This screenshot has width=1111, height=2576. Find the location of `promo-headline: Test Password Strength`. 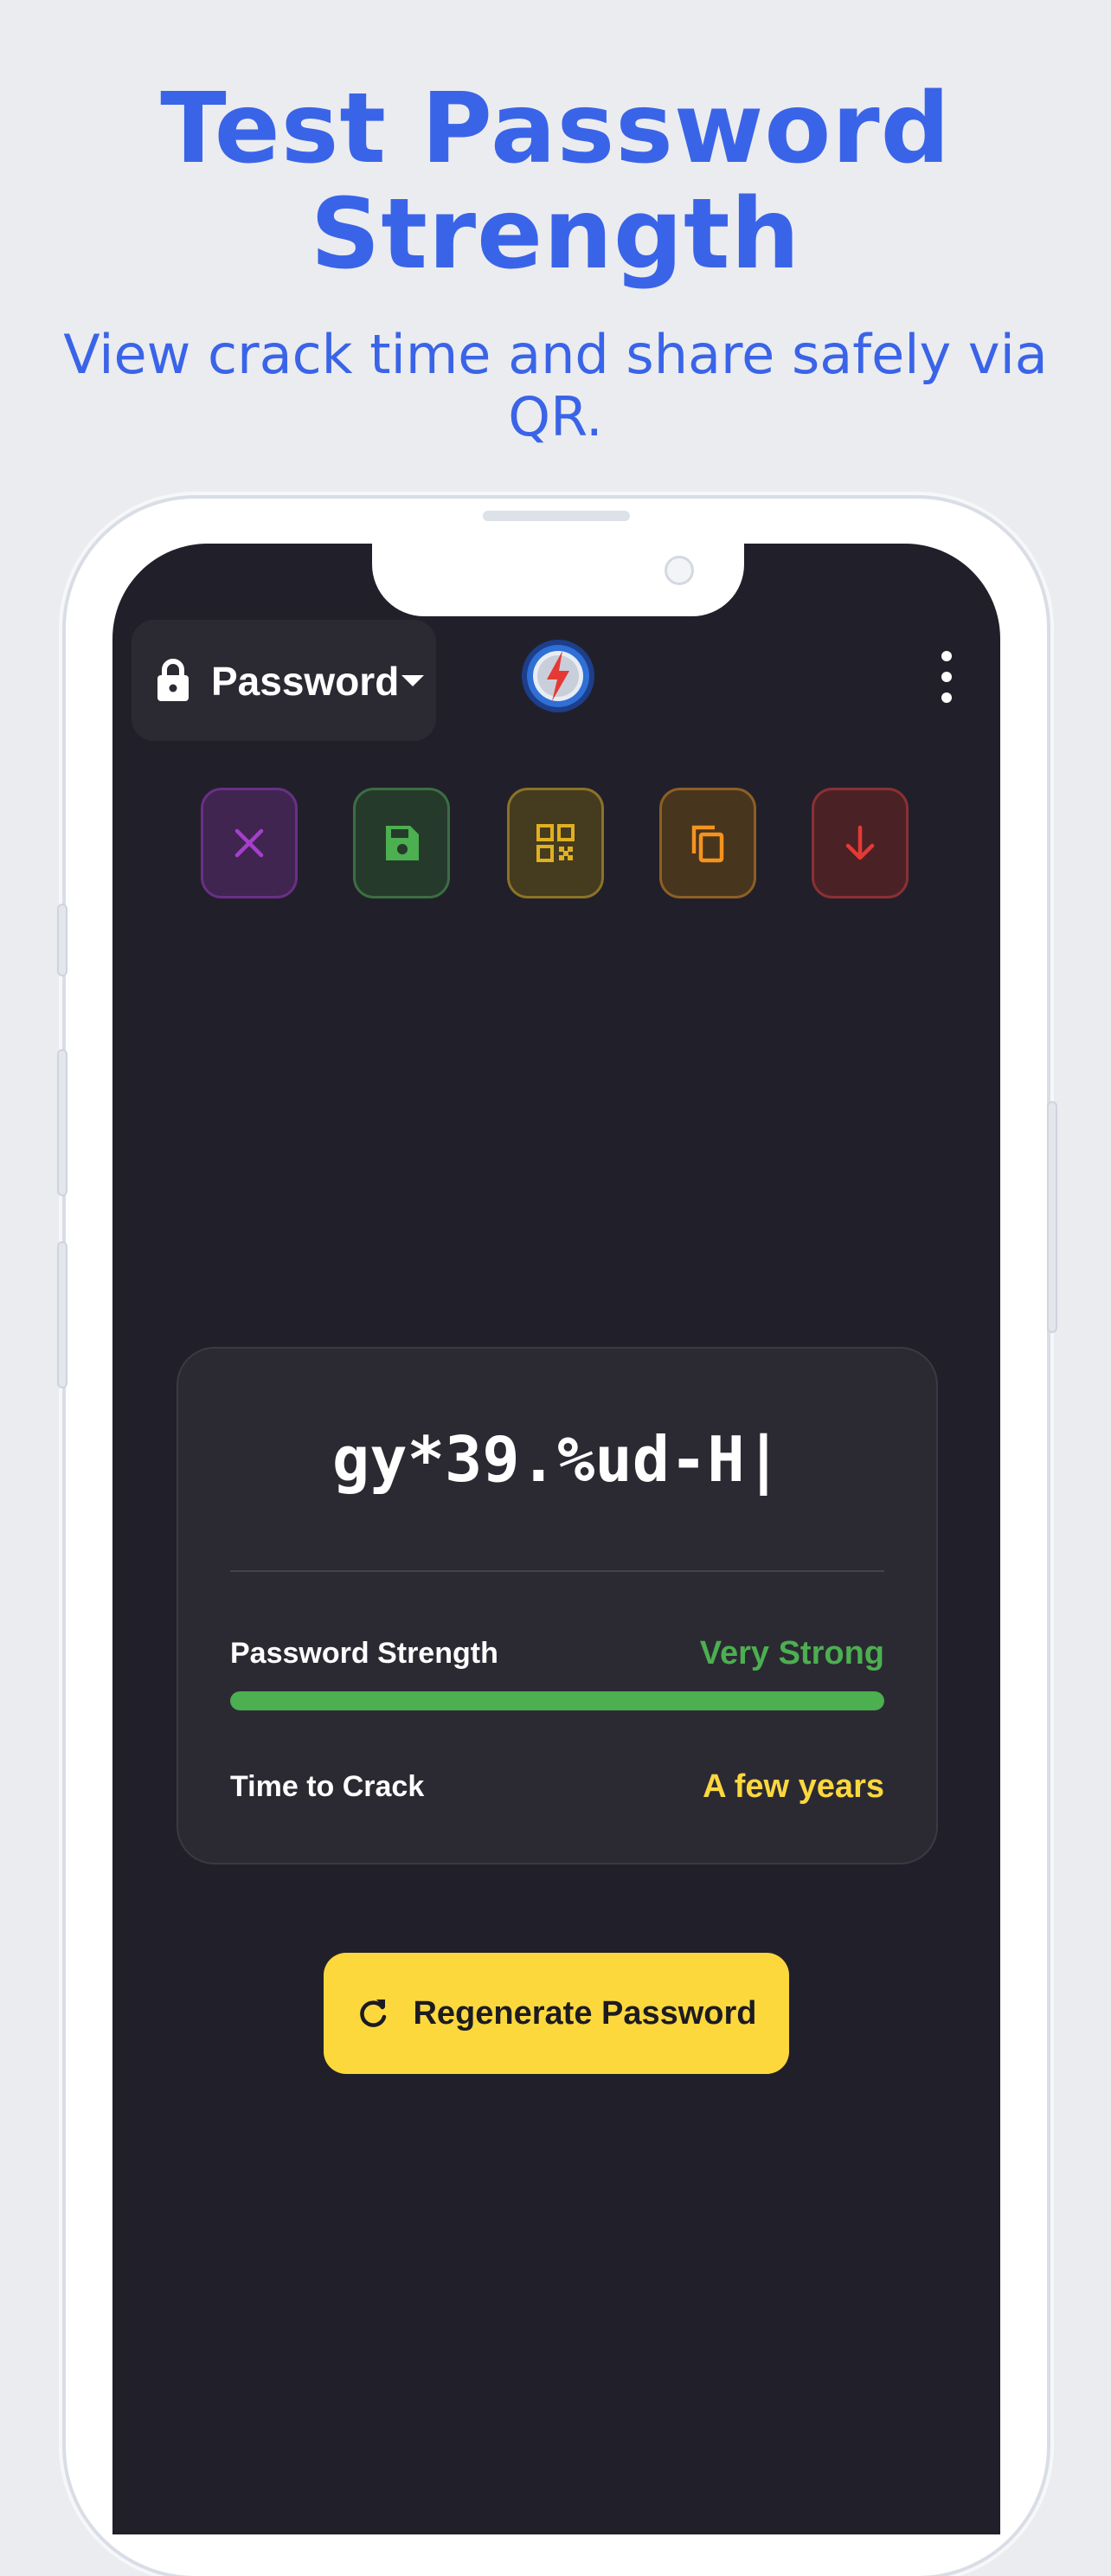

promo-headline: Test Password Strength is located at coordinates (555, 181).